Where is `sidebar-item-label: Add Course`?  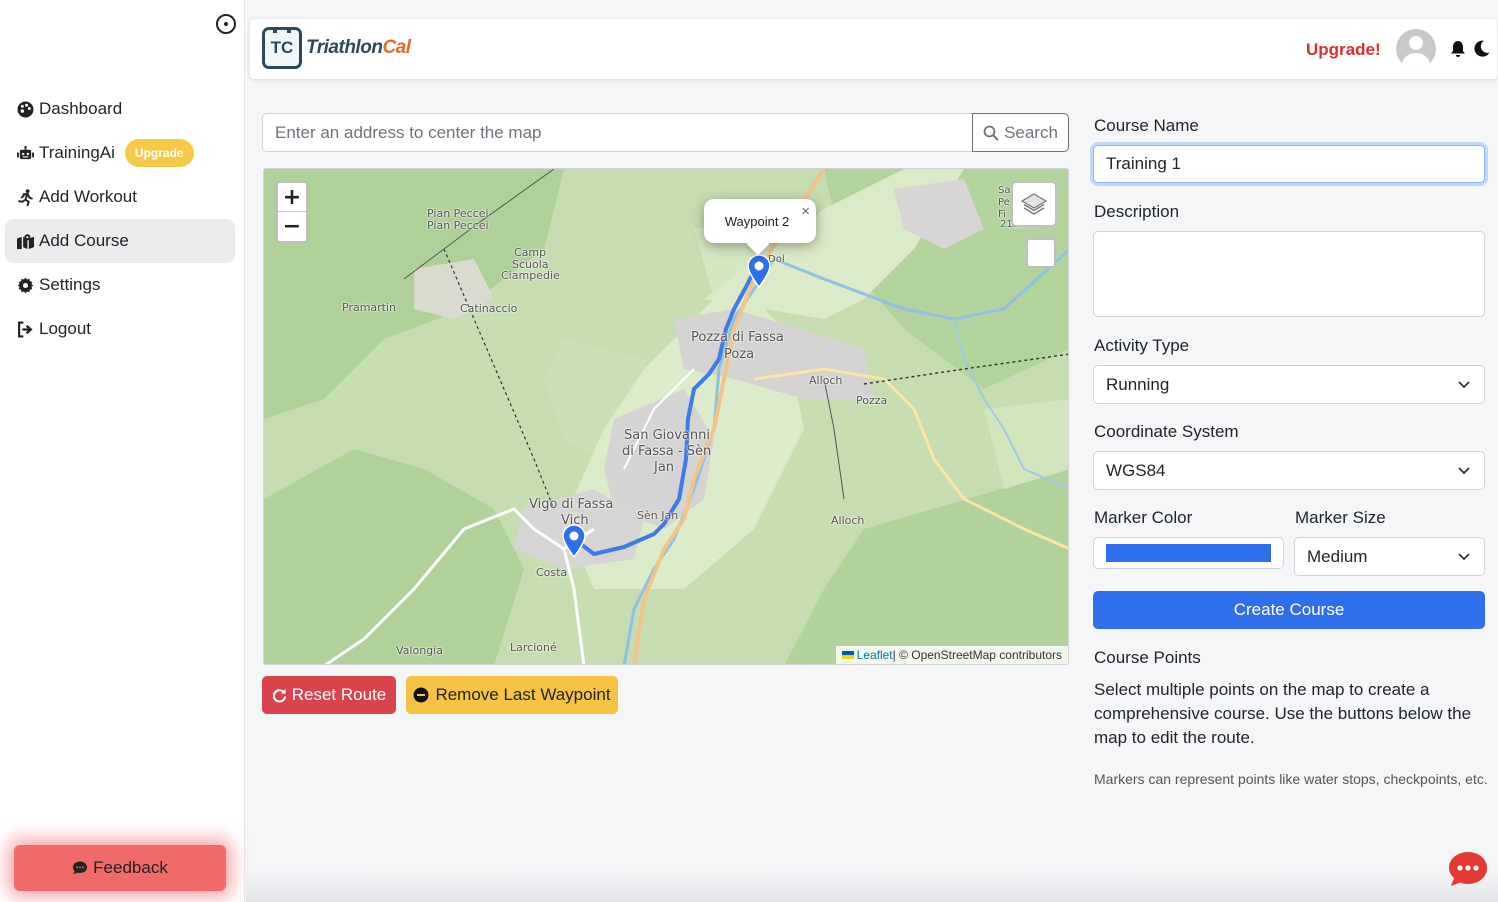
sidebar-item-label: Add Course is located at coordinates (84, 240).